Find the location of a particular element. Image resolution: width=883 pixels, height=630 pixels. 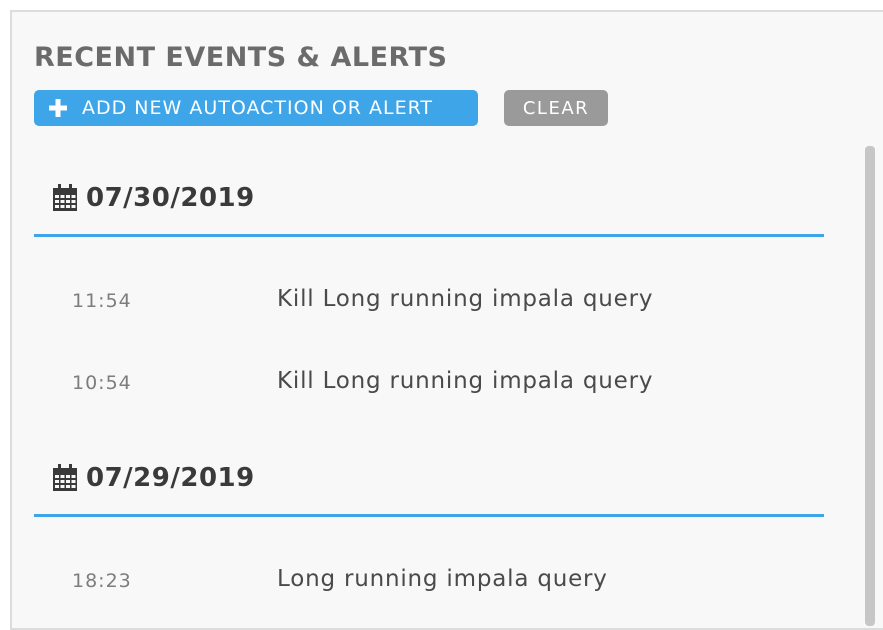

date-label: 07/30/2019 is located at coordinates (170, 198).